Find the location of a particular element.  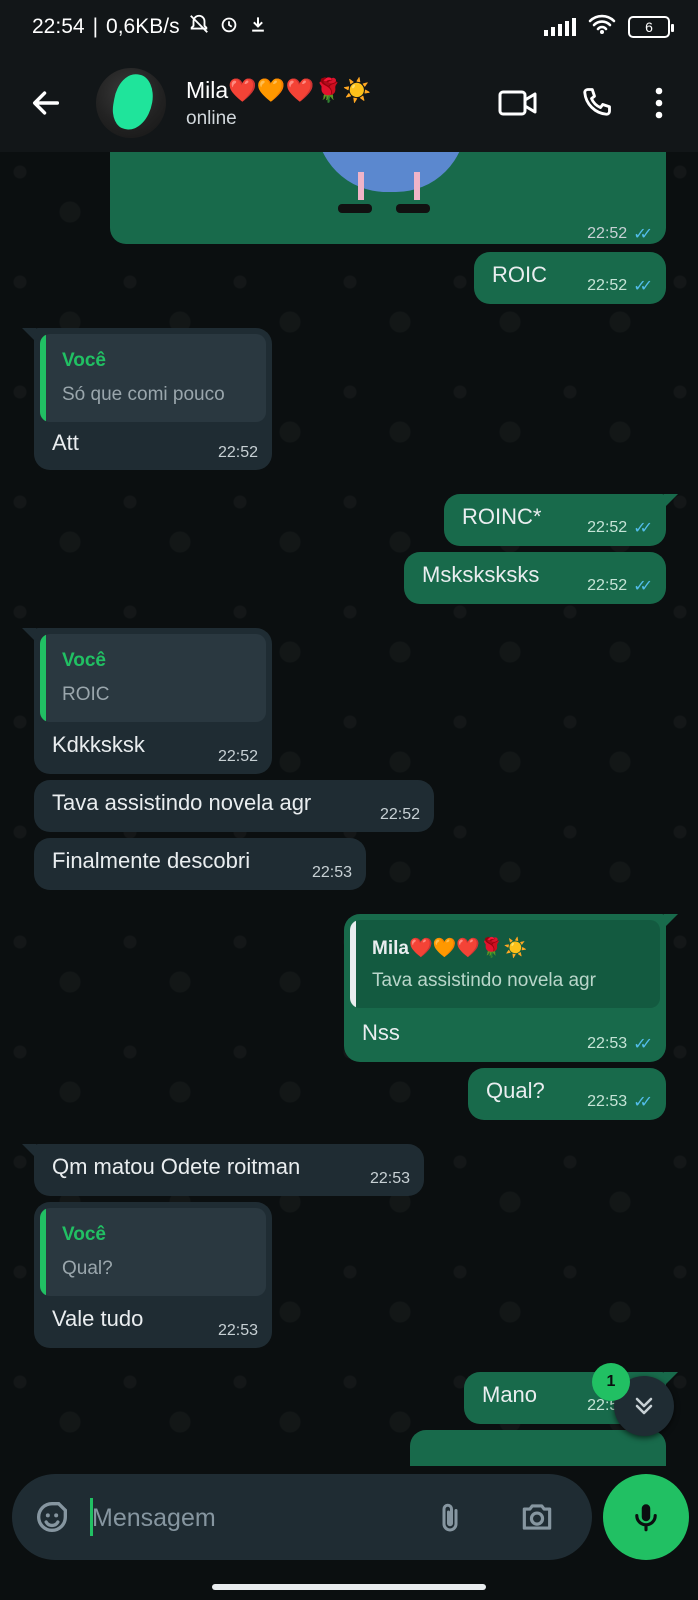

wifi-icon is located at coordinates (602, 27).